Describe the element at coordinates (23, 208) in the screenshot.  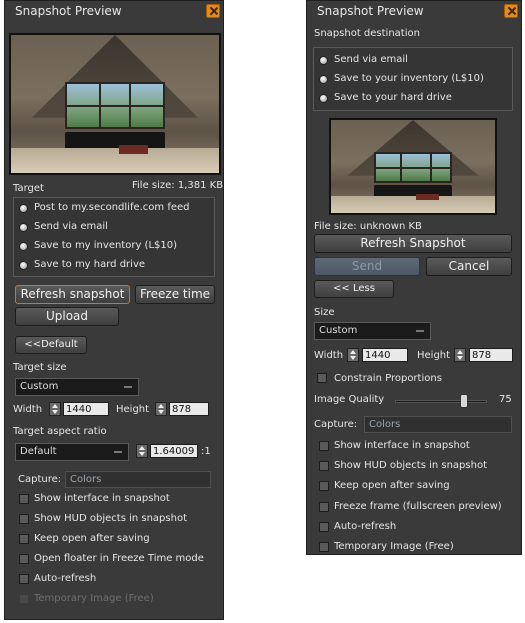
I see `radio-post-feed` at that location.